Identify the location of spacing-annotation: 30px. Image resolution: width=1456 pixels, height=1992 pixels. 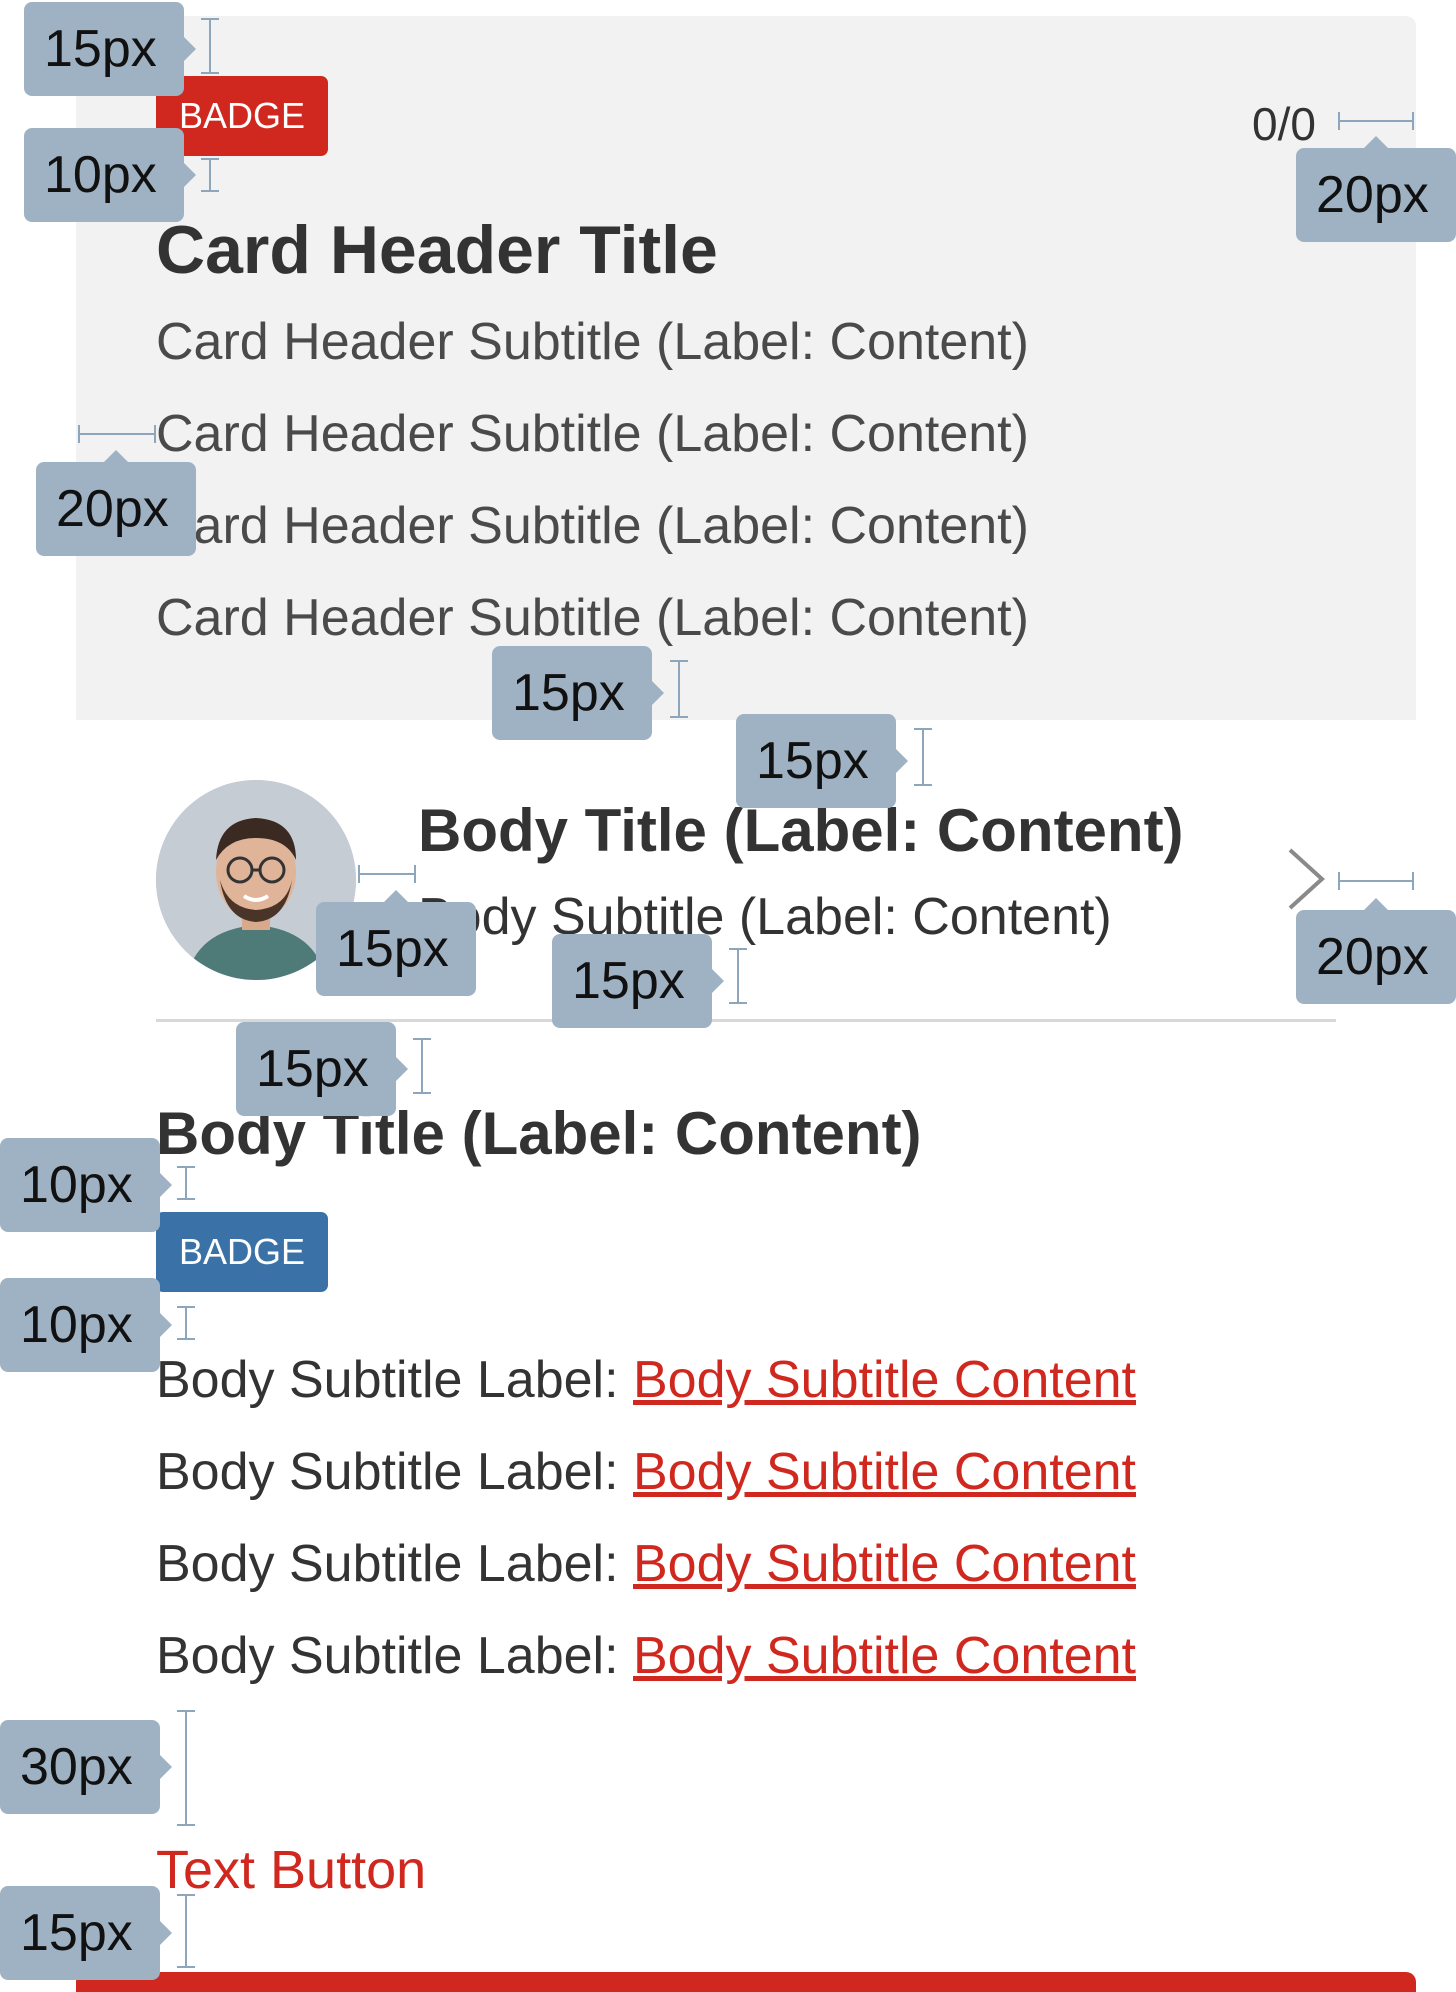
(86, 1767).